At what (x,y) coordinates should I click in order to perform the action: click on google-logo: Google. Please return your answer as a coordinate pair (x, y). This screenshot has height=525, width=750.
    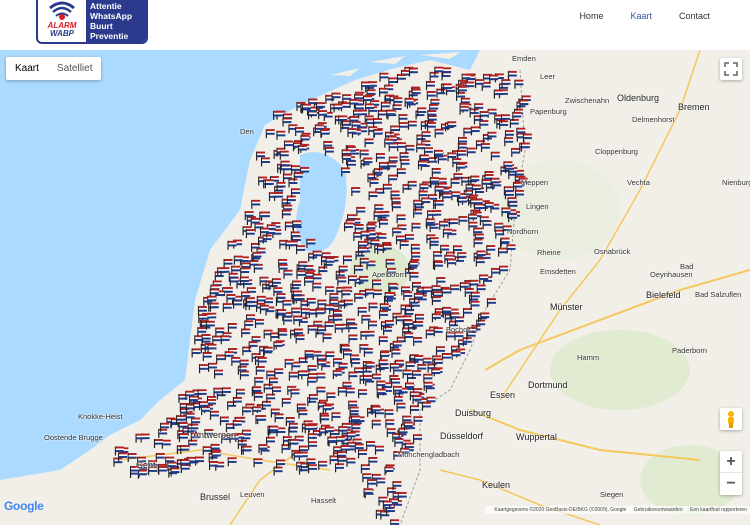
    Looking at the image, I should click on (24, 506).